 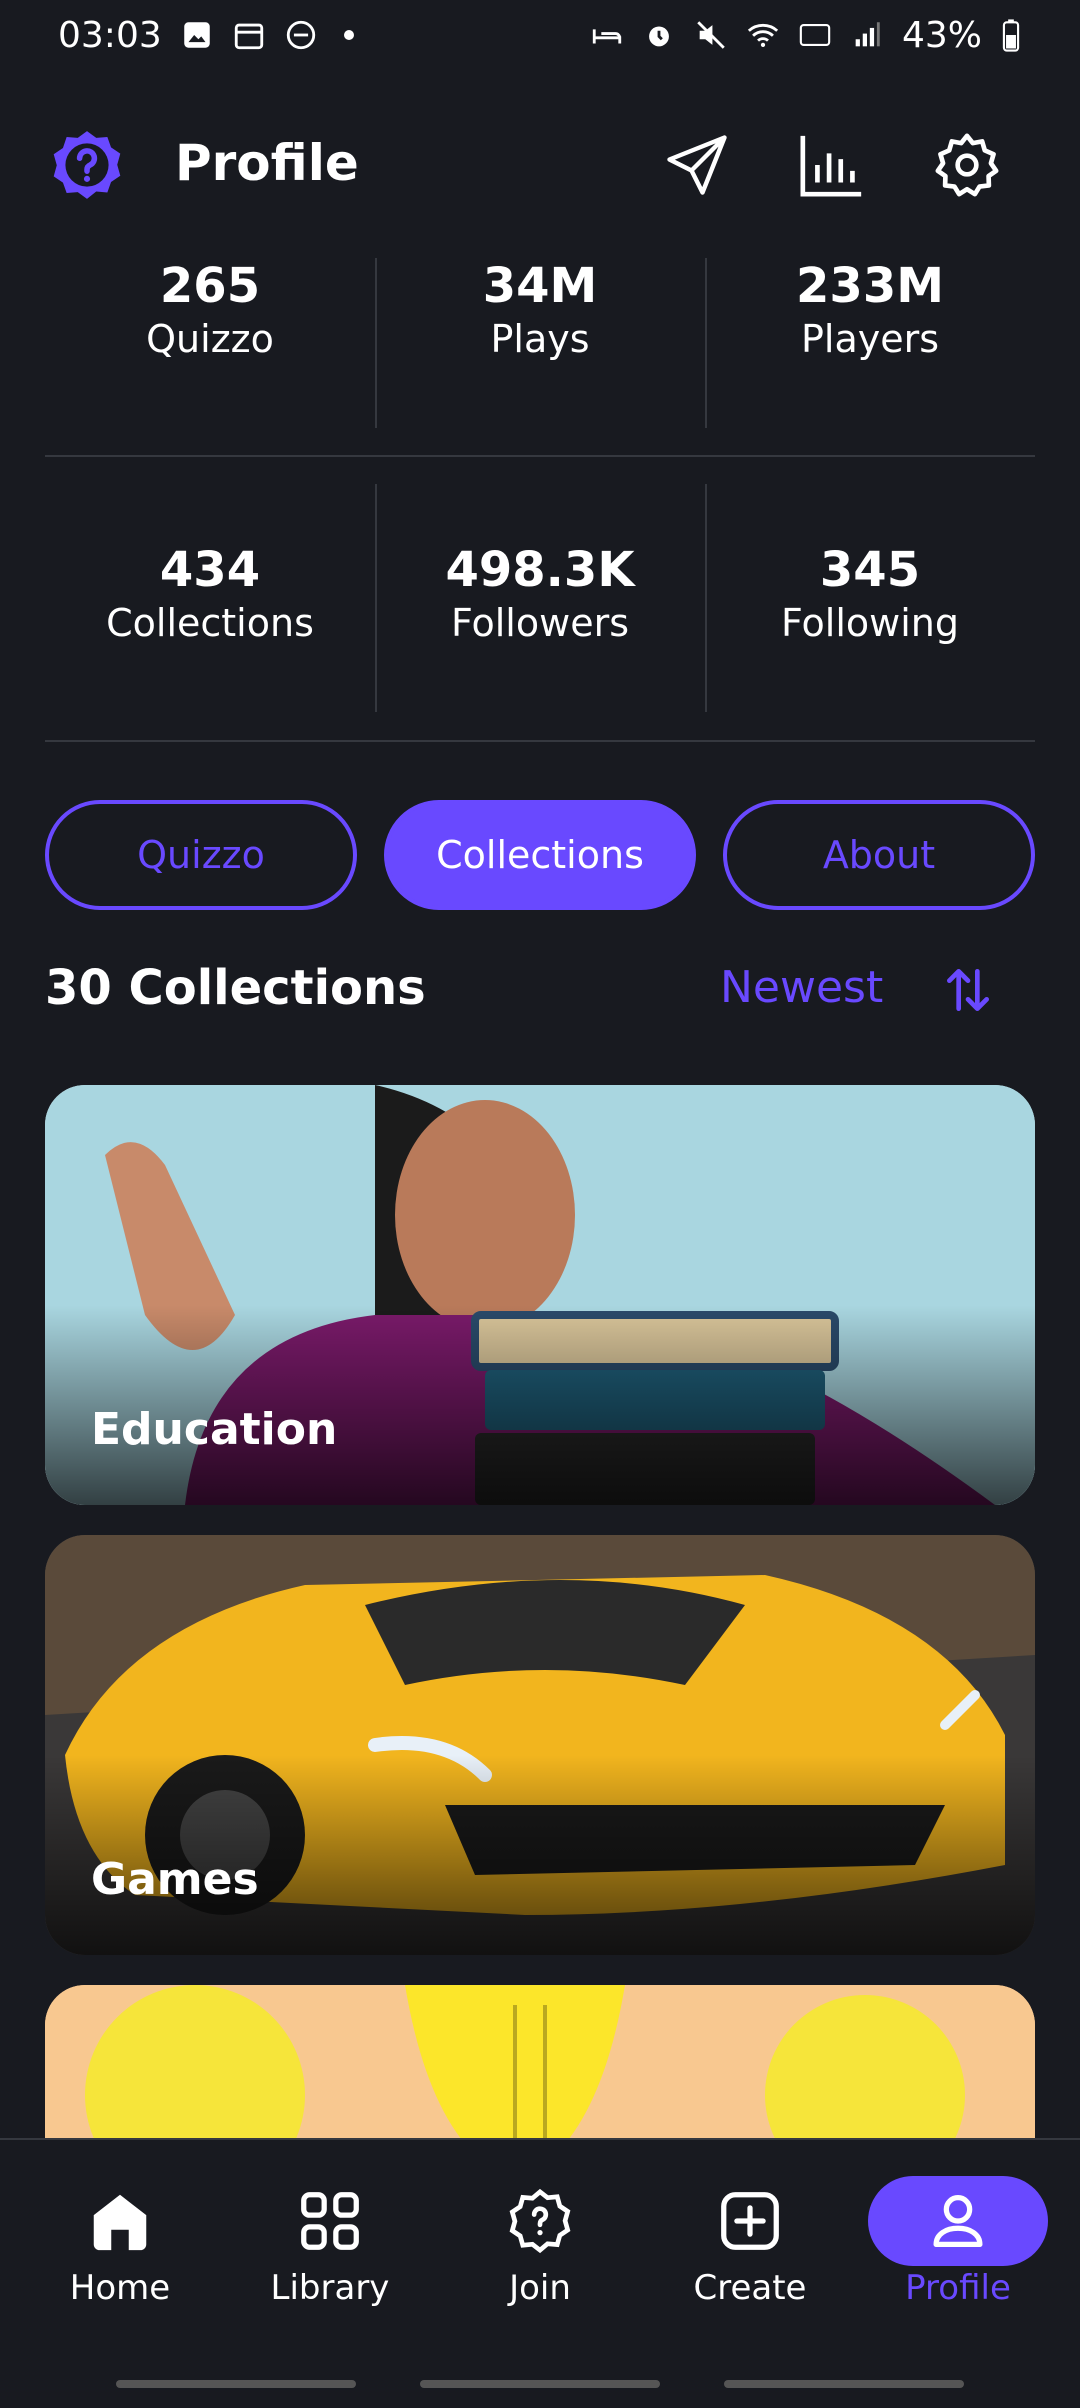 What do you see at coordinates (815, 35) in the screenshot?
I see `volte-icon` at bounding box center [815, 35].